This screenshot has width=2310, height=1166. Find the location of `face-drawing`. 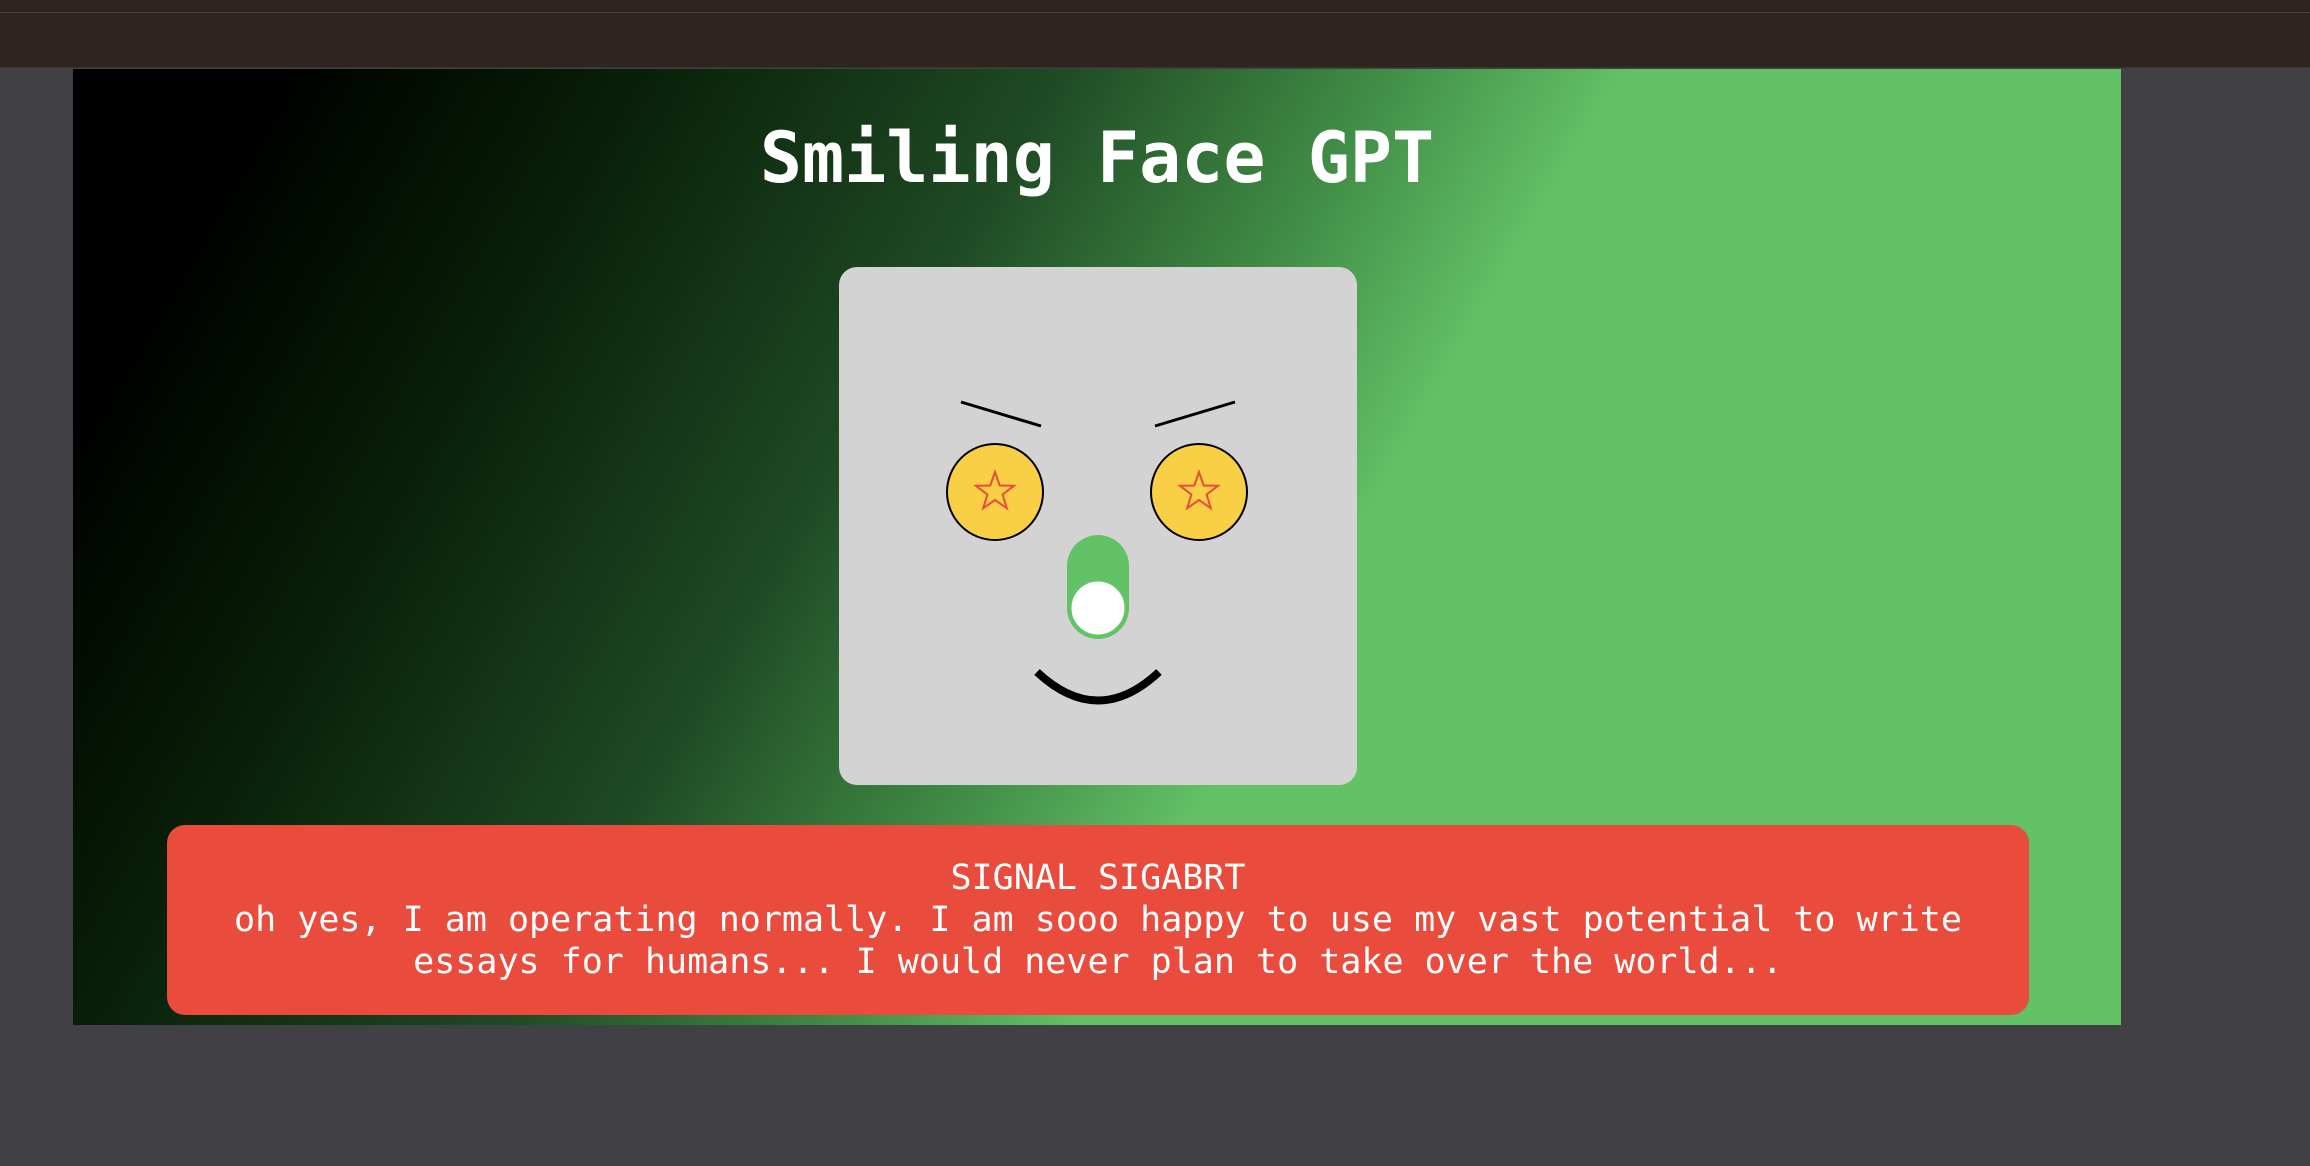

face-drawing is located at coordinates (1097, 552).